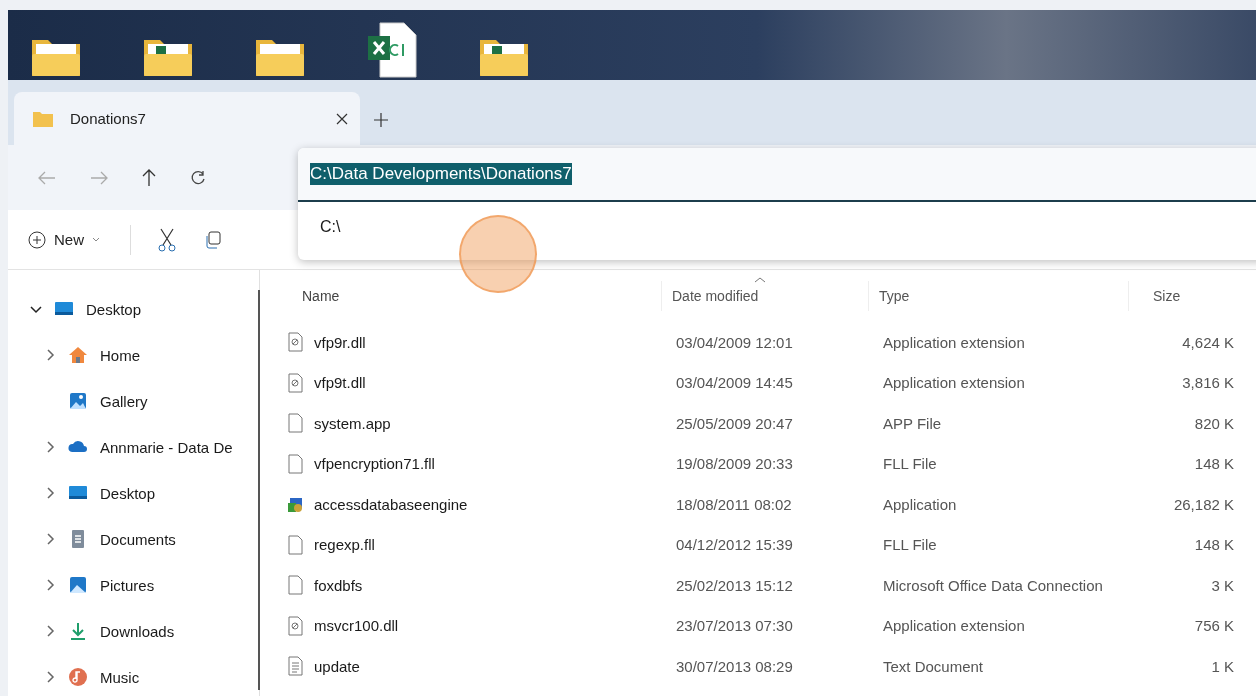 The width and height of the screenshot is (1256, 696). I want to click on file-name: vfpencryption71.fll, so click(374, 464).